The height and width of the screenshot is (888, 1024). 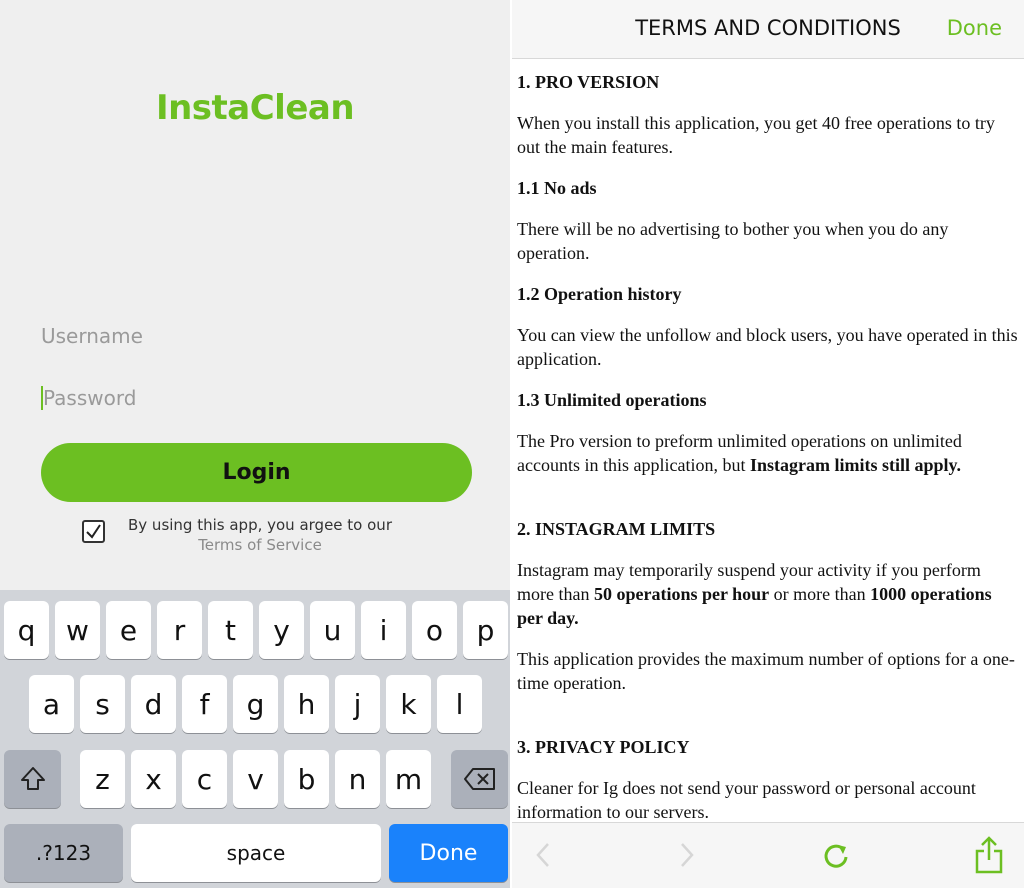 I want to click on shift-icon, so click(x=32, y=778).